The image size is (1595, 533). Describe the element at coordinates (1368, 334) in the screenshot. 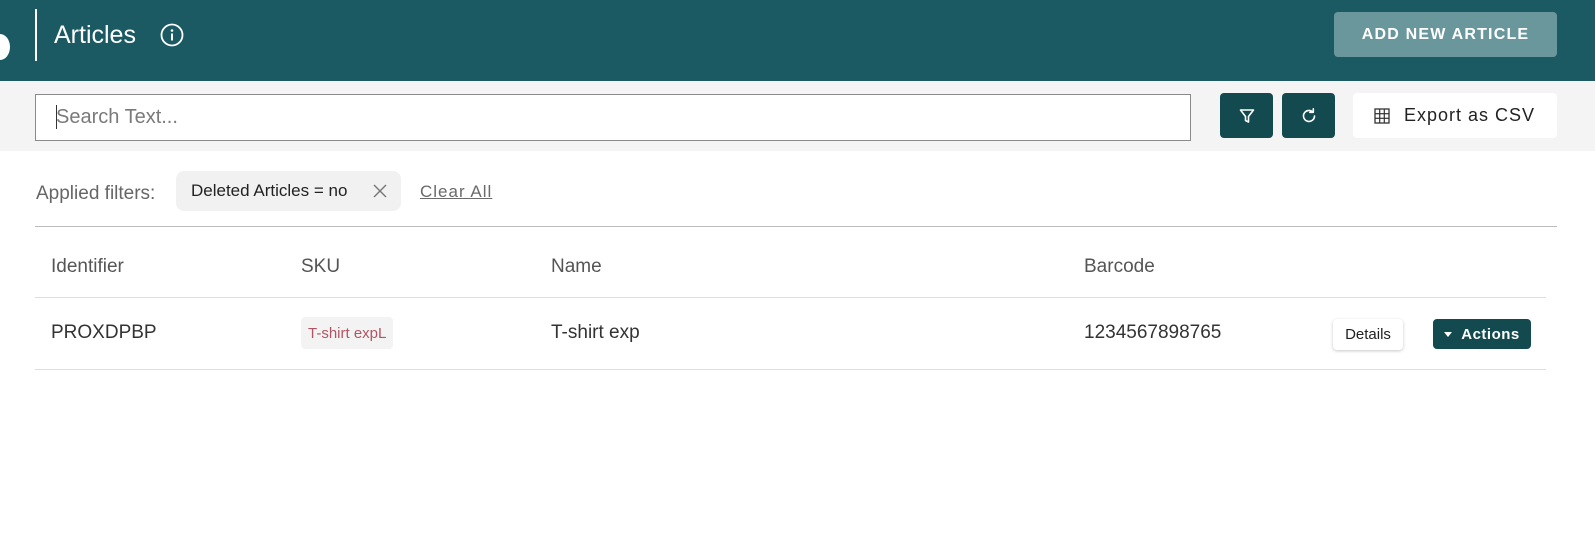

I see `details-button: Details` at that location.